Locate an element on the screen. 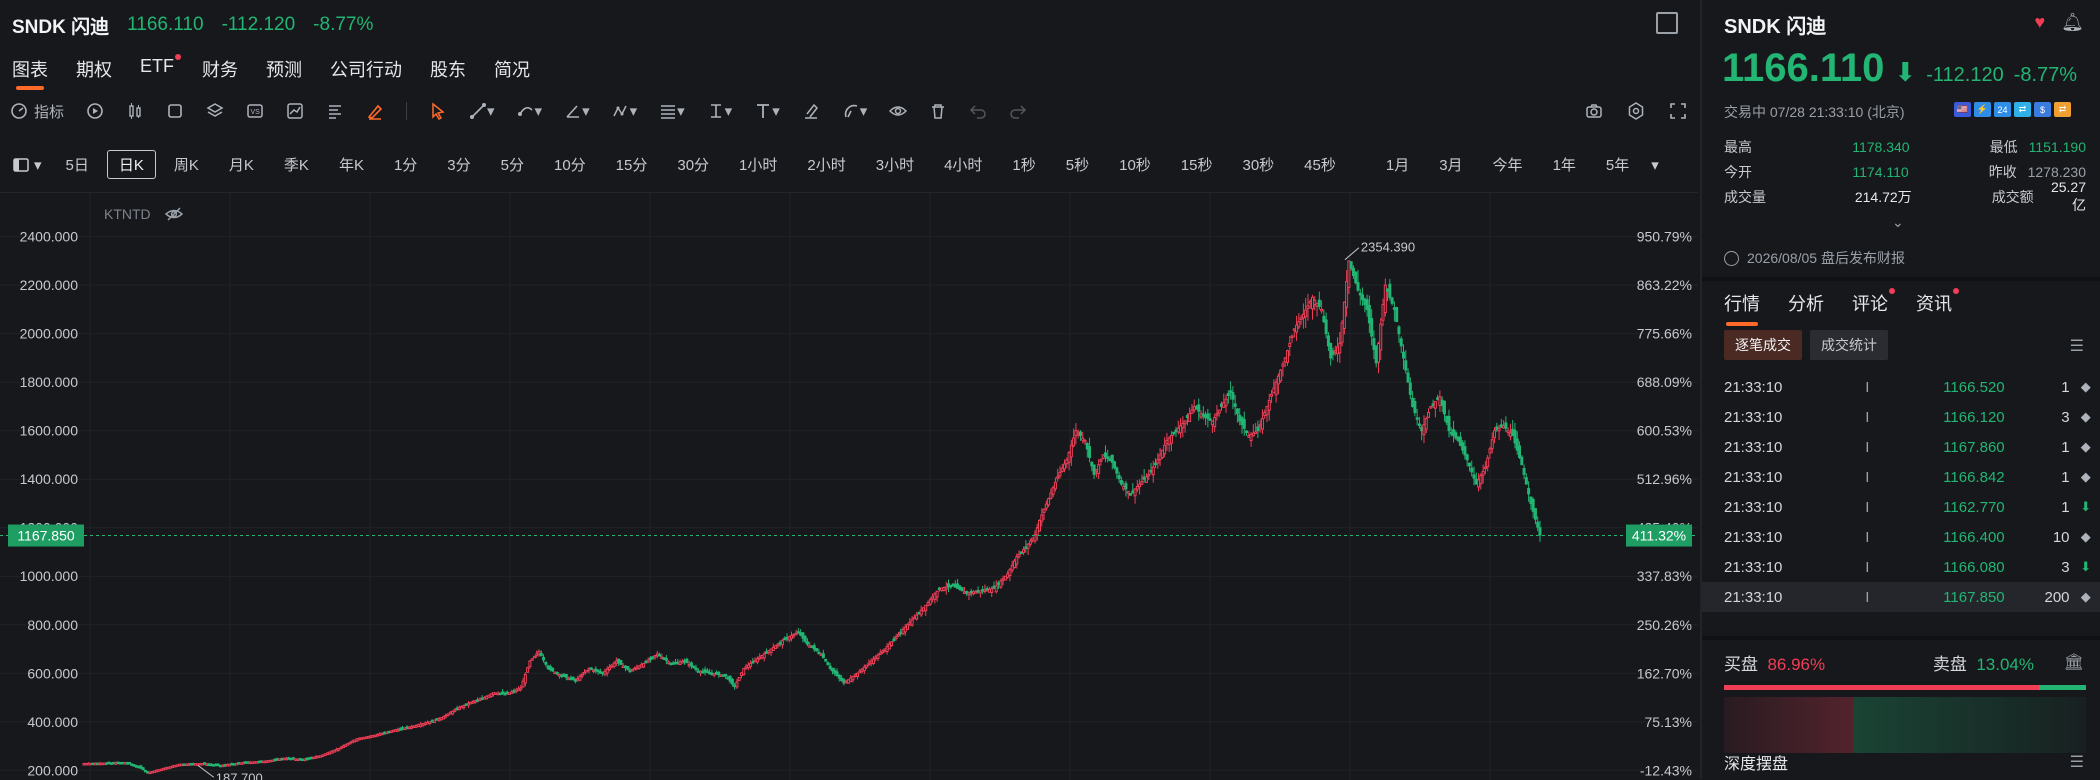 This screenshot has width=2100, height=780. nav-tab-6: 股东 is located at coordinates (448, 73).